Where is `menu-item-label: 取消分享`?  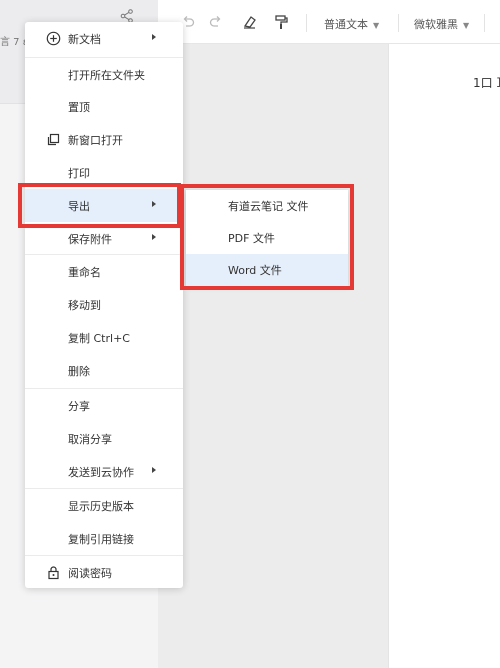 menu-item-label: 取消分享 is located at coordinates (90, 439).